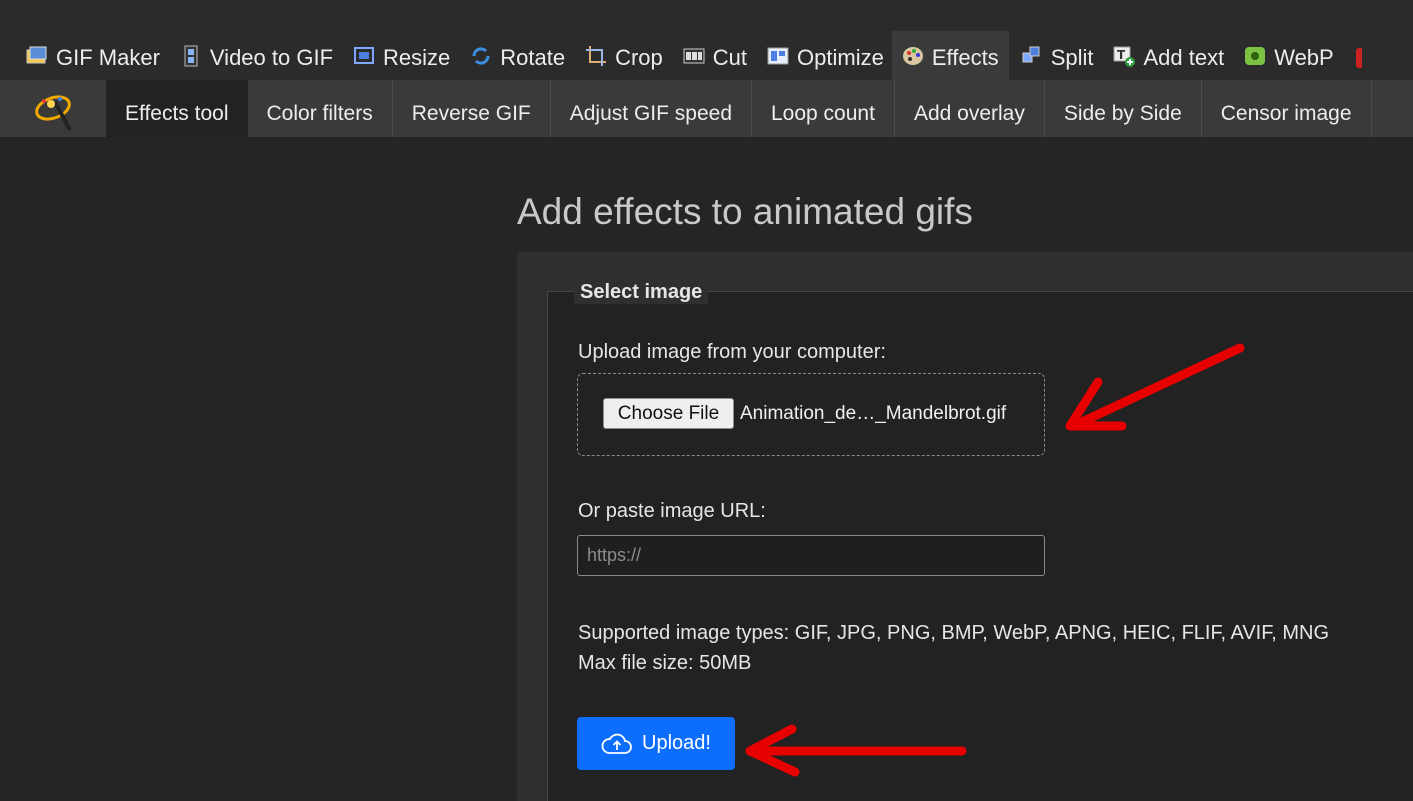 The width and height of the screenshot is (1413, 801). What do you see at coordinates (533, 57) in the screenshot?
I see `nav-label: Rotate` at bounding box center [533, 57].